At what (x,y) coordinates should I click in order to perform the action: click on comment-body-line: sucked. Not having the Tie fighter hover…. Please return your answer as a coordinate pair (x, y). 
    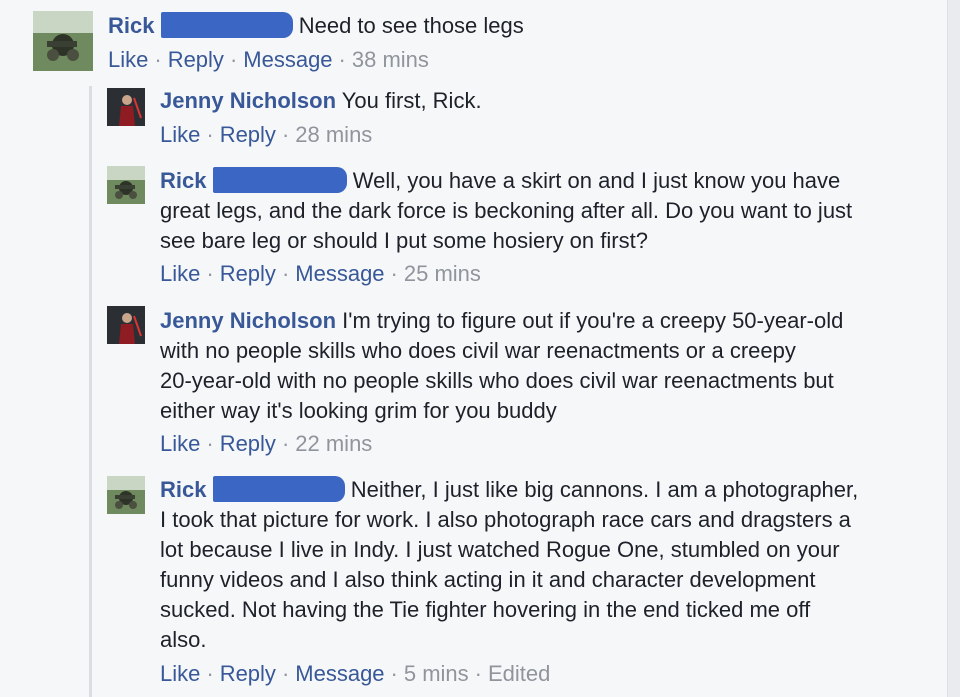
    Looking at the image, I should click on (485, 609).